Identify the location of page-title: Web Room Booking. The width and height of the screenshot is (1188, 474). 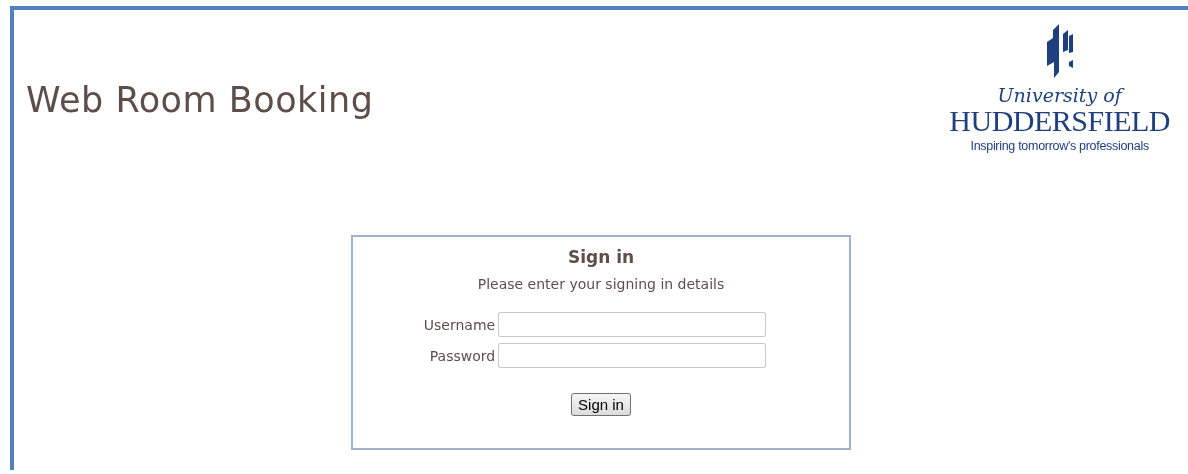
(200, 100).